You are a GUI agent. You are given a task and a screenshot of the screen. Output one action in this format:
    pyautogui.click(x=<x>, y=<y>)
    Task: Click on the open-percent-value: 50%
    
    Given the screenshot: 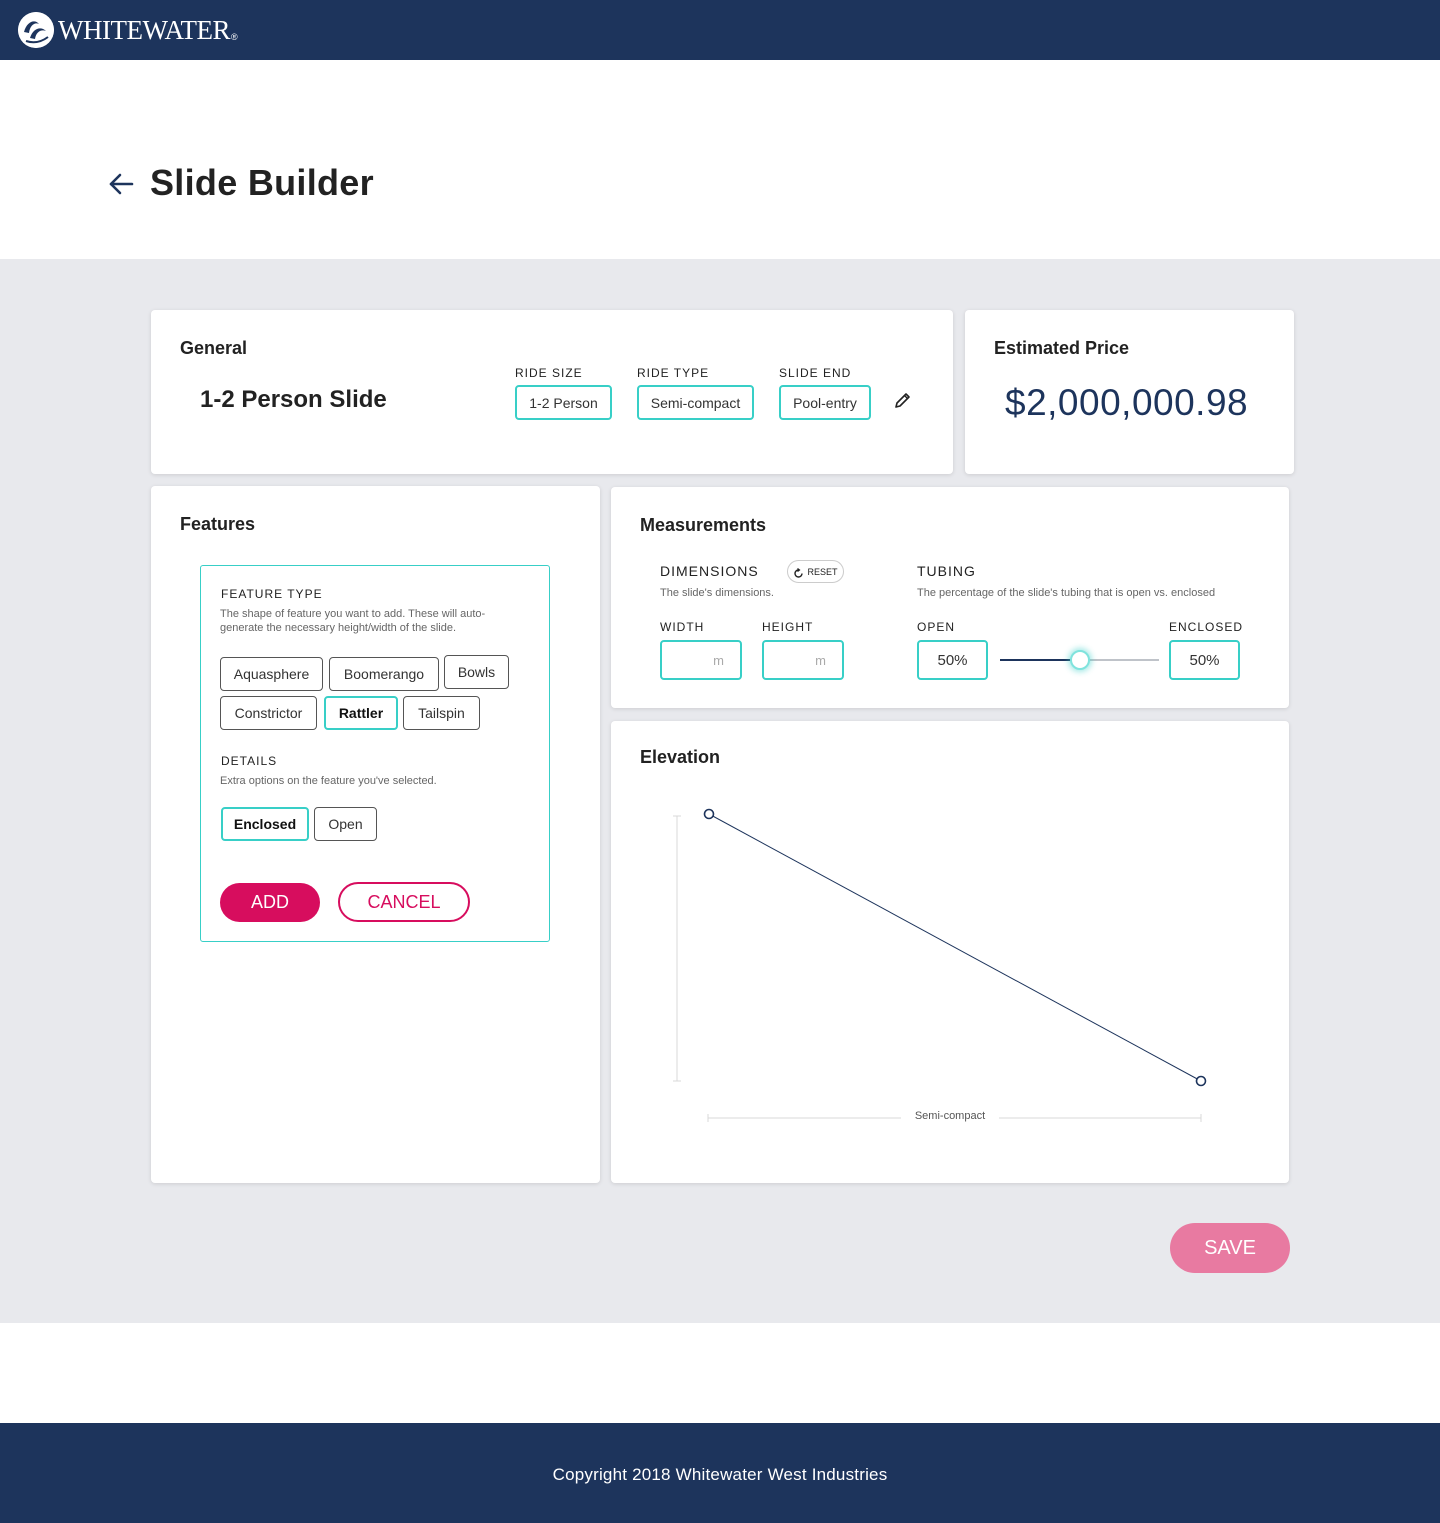 What is the action you would take?
    pyautogui.click(x=952, y=660)
    